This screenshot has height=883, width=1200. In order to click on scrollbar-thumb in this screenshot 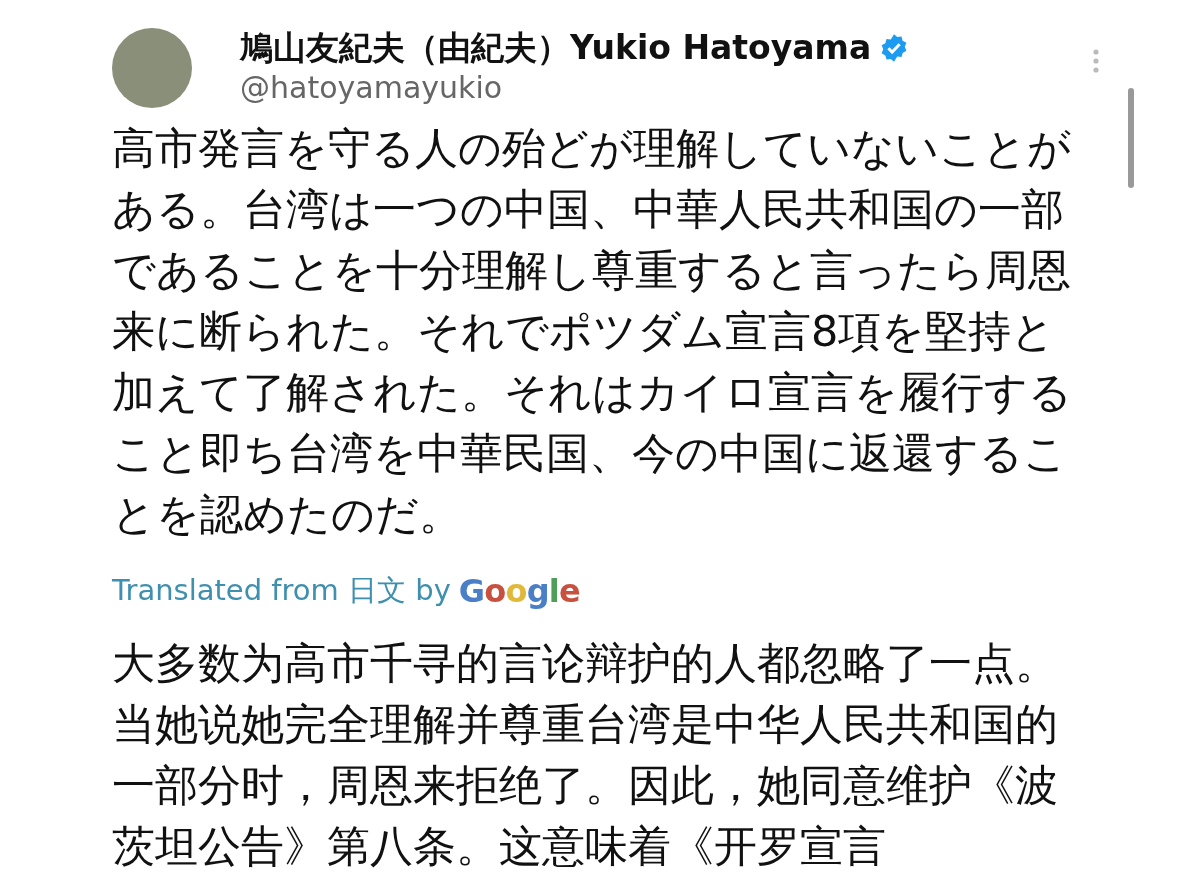, I will do `click(1131, 138)`.